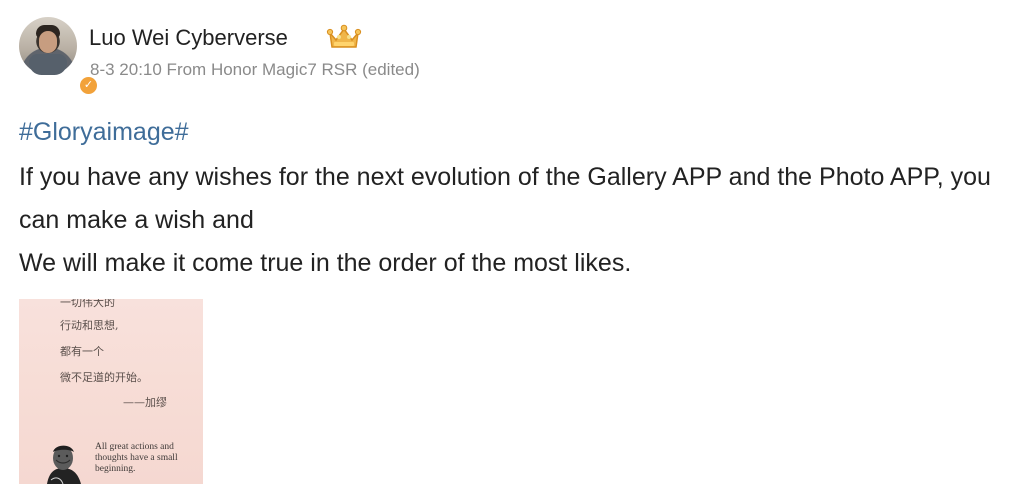 The width and height of the screenshot is (1024, 493). I want to click on quote-line-zh: 行动和思想,, so click(89, 325).